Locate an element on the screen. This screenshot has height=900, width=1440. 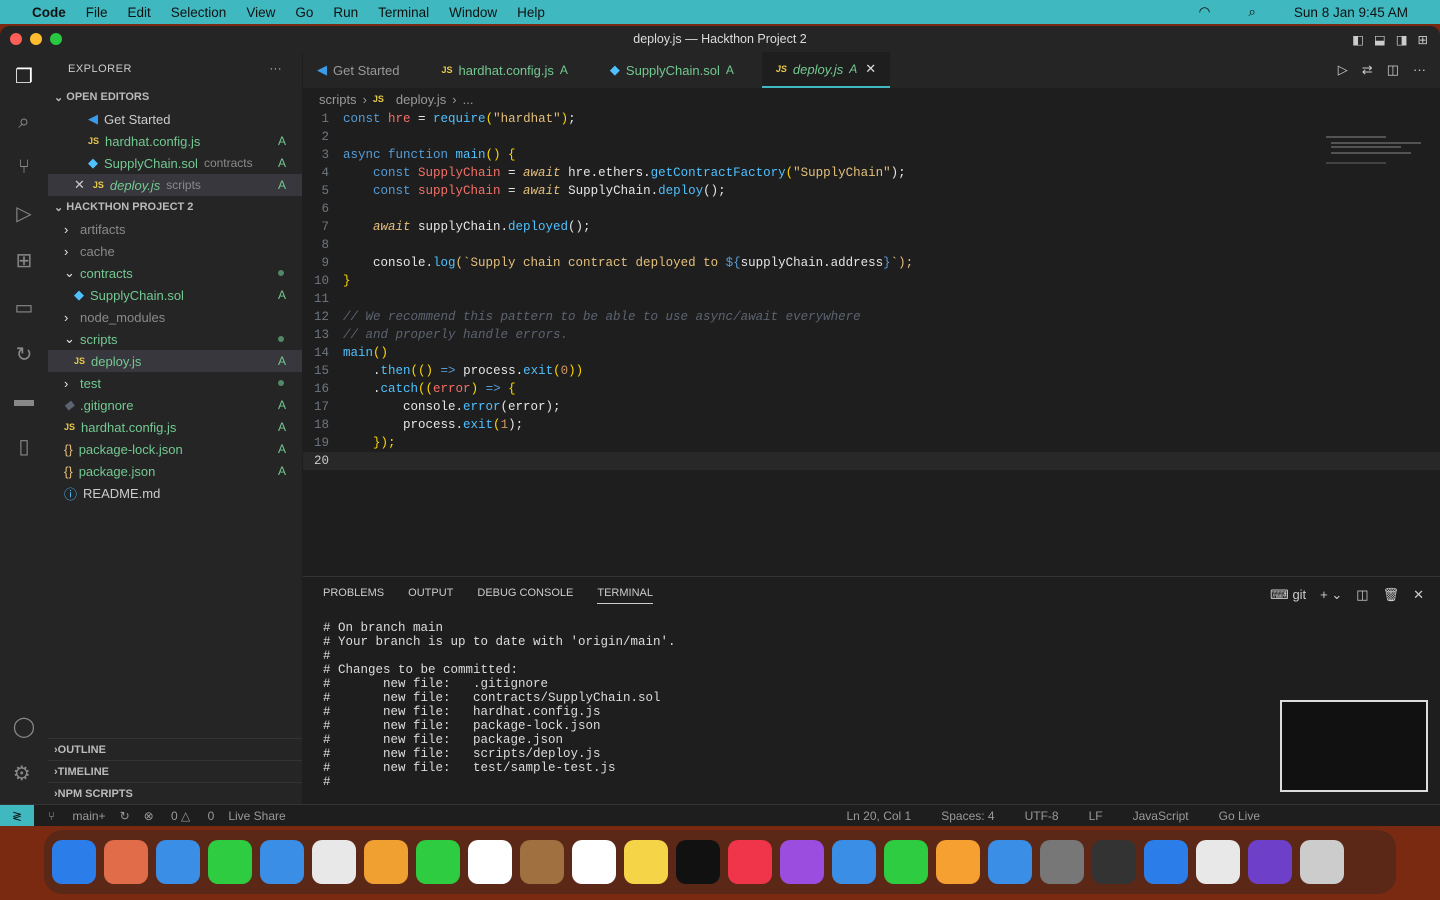
toggle-secondary-icon: ◨ is located at coordinates (1402, 39).